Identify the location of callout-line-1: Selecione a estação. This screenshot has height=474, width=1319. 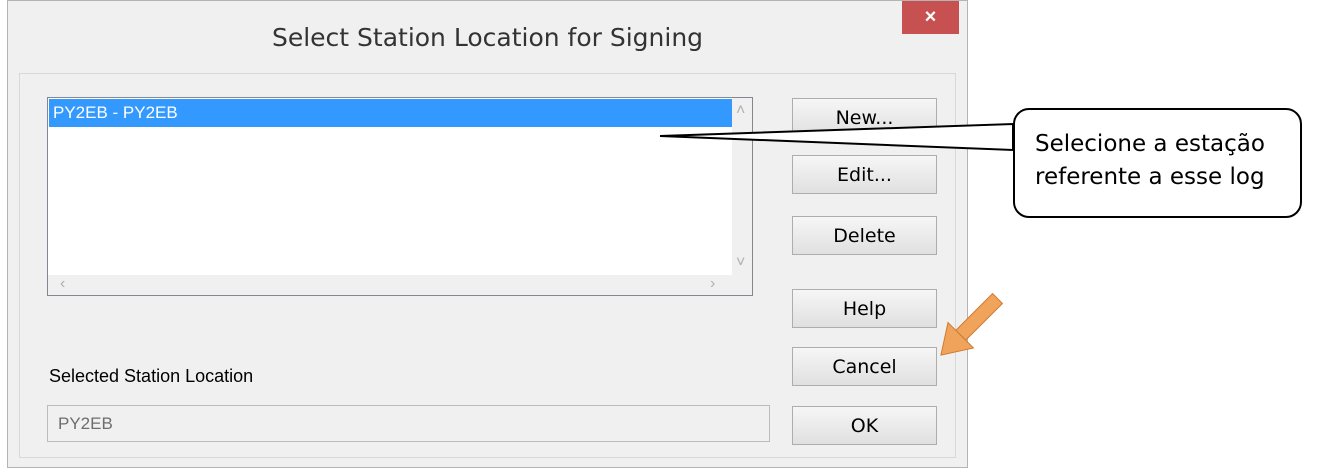
(1150, 144).